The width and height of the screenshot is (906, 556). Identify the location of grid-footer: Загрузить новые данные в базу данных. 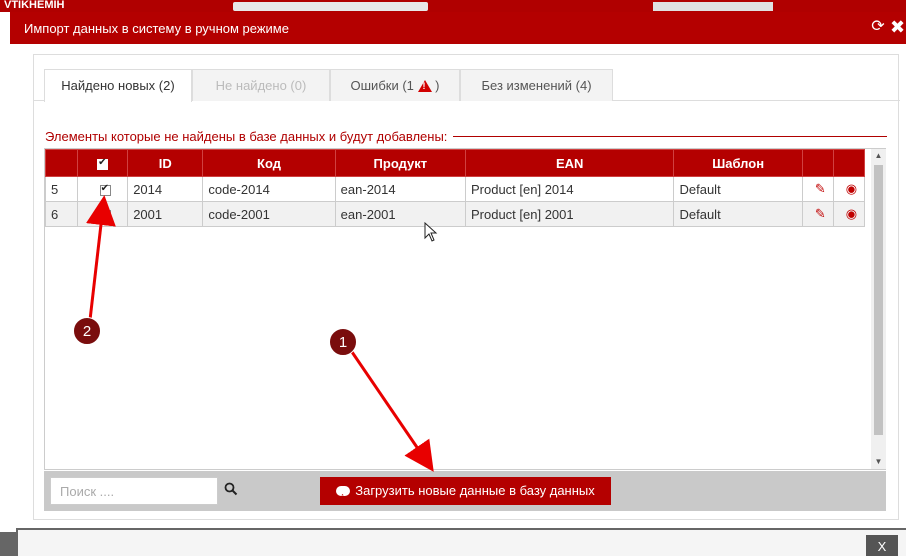
(465, 491).